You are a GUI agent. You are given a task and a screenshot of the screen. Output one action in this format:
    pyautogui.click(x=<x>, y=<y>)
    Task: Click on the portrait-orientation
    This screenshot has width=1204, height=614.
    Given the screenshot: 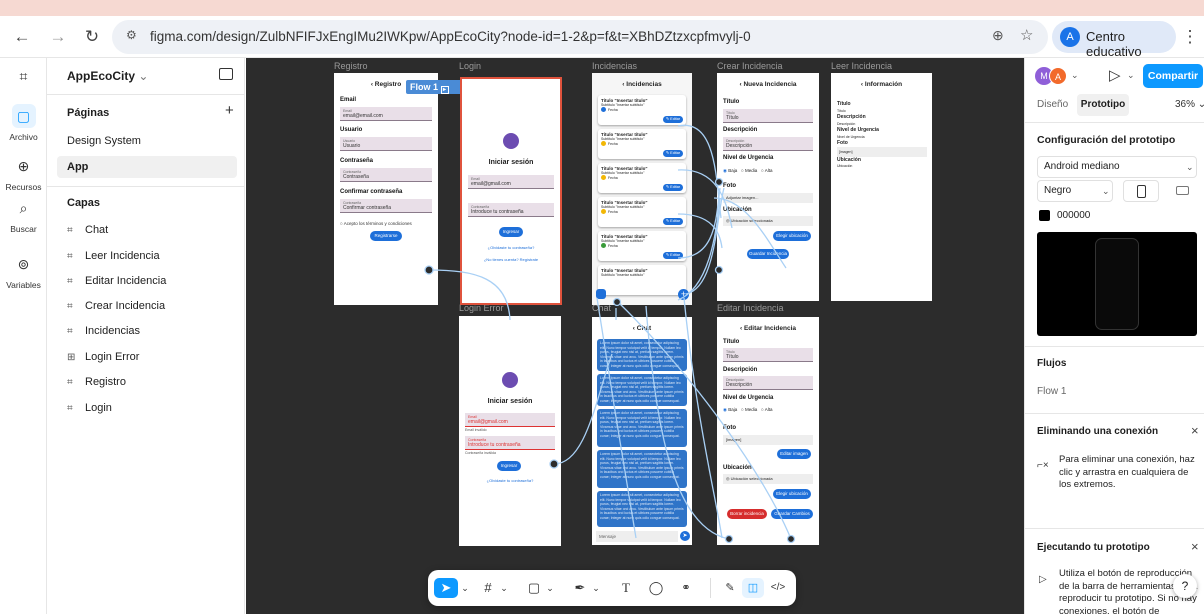 What is the action you would take?
    pyautogui.click(x=1141, y=191)
    